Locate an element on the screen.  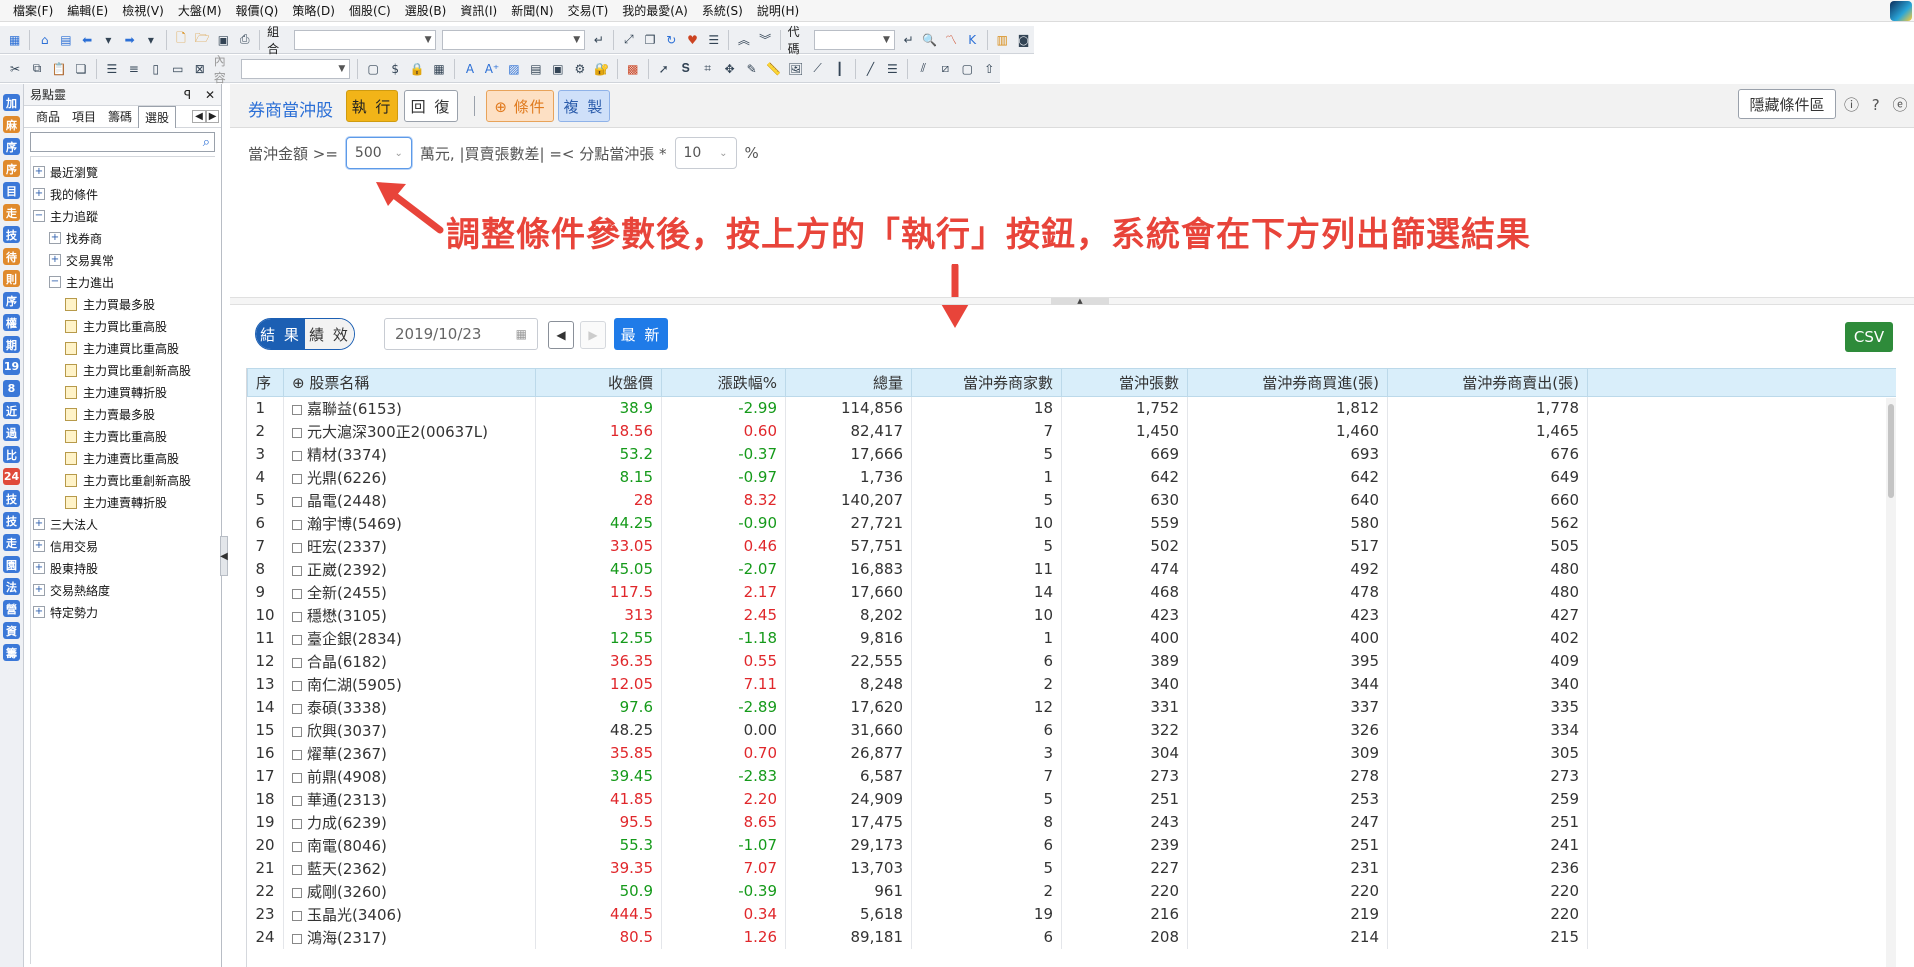
stock-name-text: 威剛(3260) is located at coordinates (347, 892).